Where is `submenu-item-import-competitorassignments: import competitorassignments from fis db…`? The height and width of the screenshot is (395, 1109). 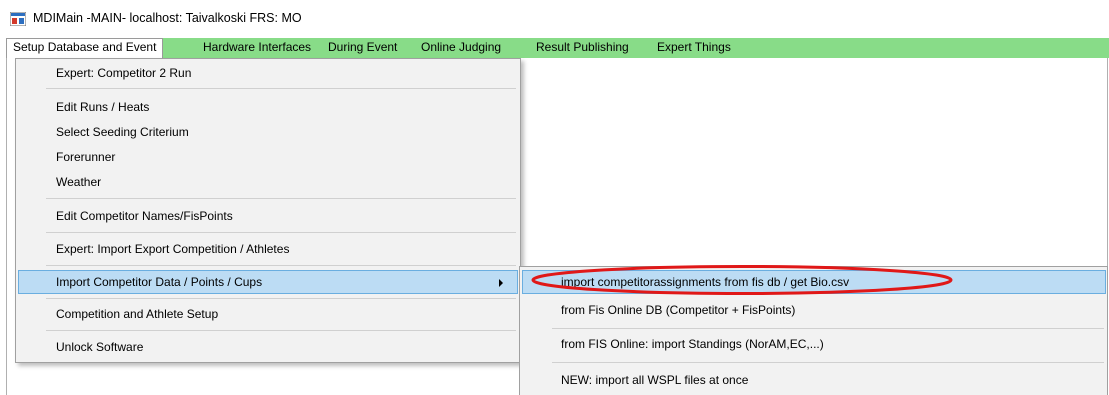 submenu-item-import-competitorassignments: import competitorassignments from fis db… is located at coordinates (814, 282).